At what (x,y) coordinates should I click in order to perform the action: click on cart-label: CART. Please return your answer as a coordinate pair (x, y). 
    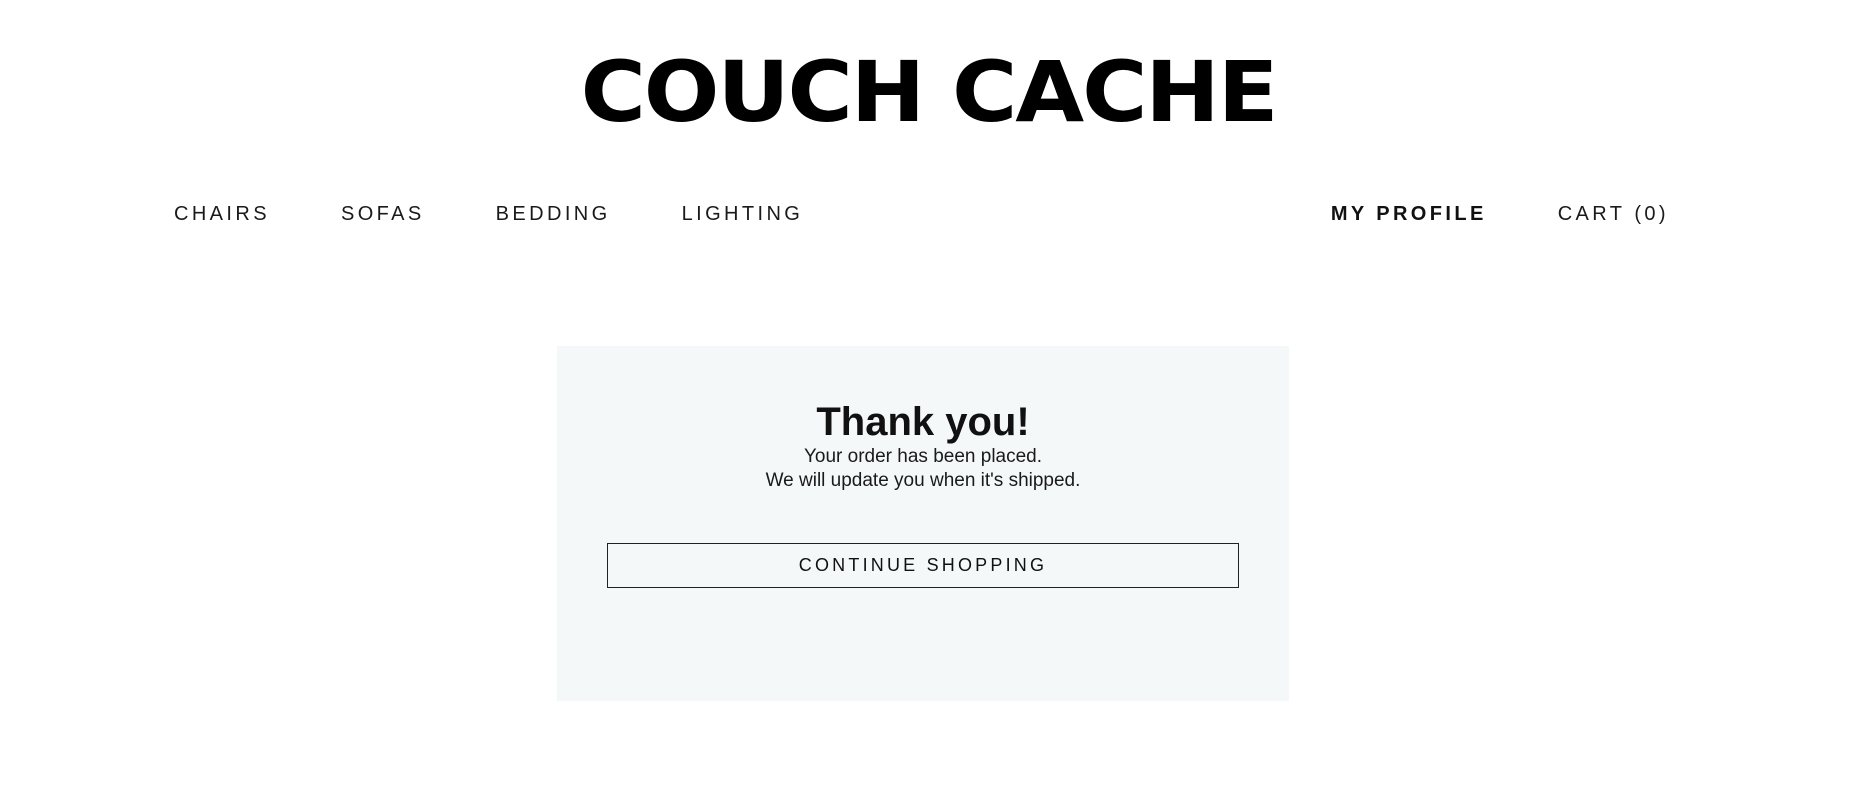
    Looking at the image, I should click on (1591, 214).